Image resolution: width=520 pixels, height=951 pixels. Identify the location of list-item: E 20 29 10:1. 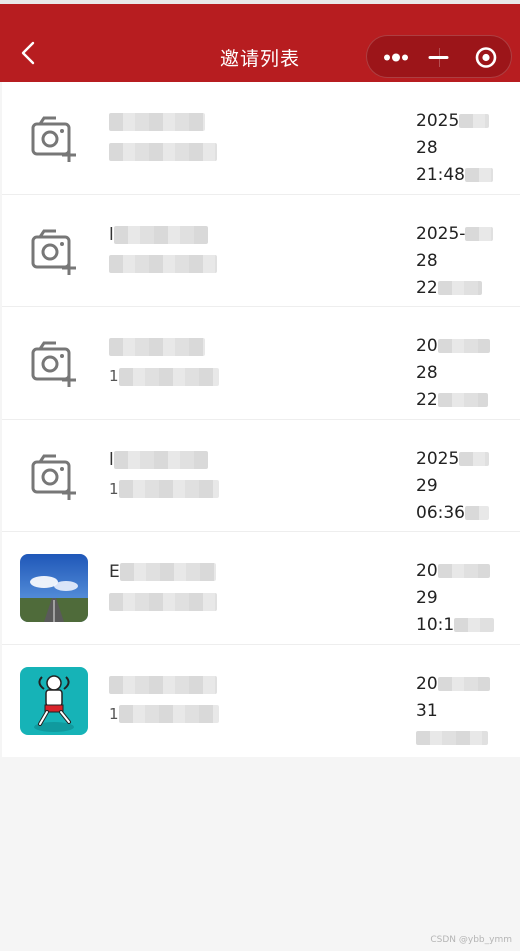
(261, 588).